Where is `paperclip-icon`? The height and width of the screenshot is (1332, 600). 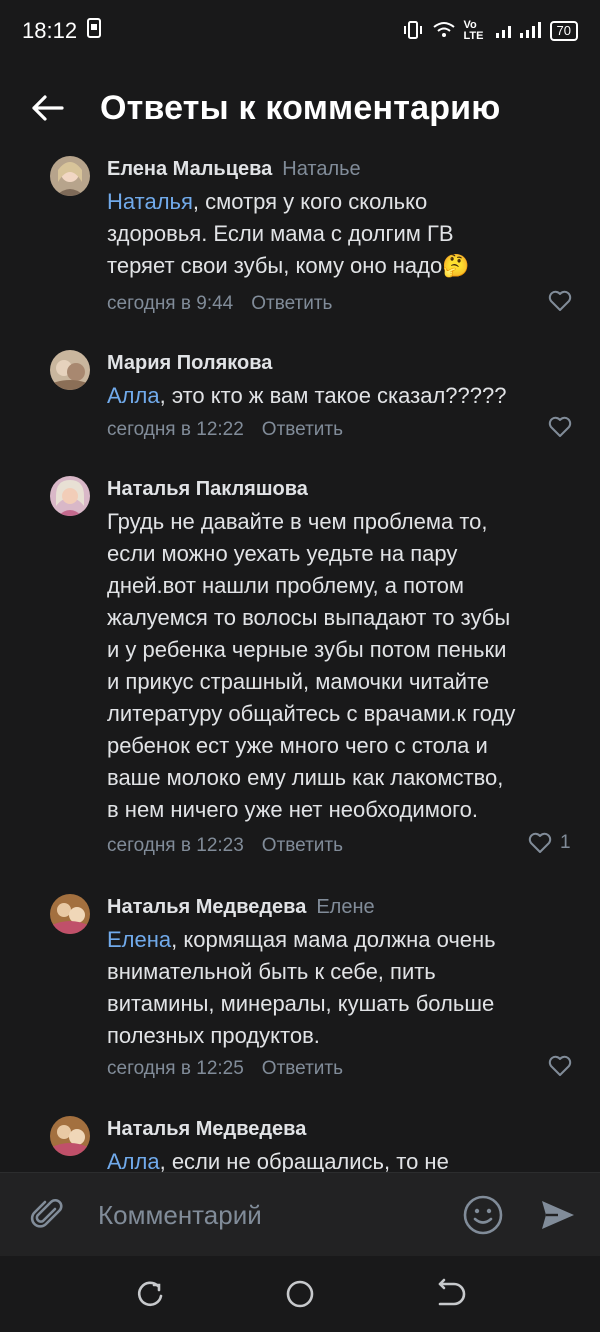
paperclip-icon is located at coordinates (46, 1213).